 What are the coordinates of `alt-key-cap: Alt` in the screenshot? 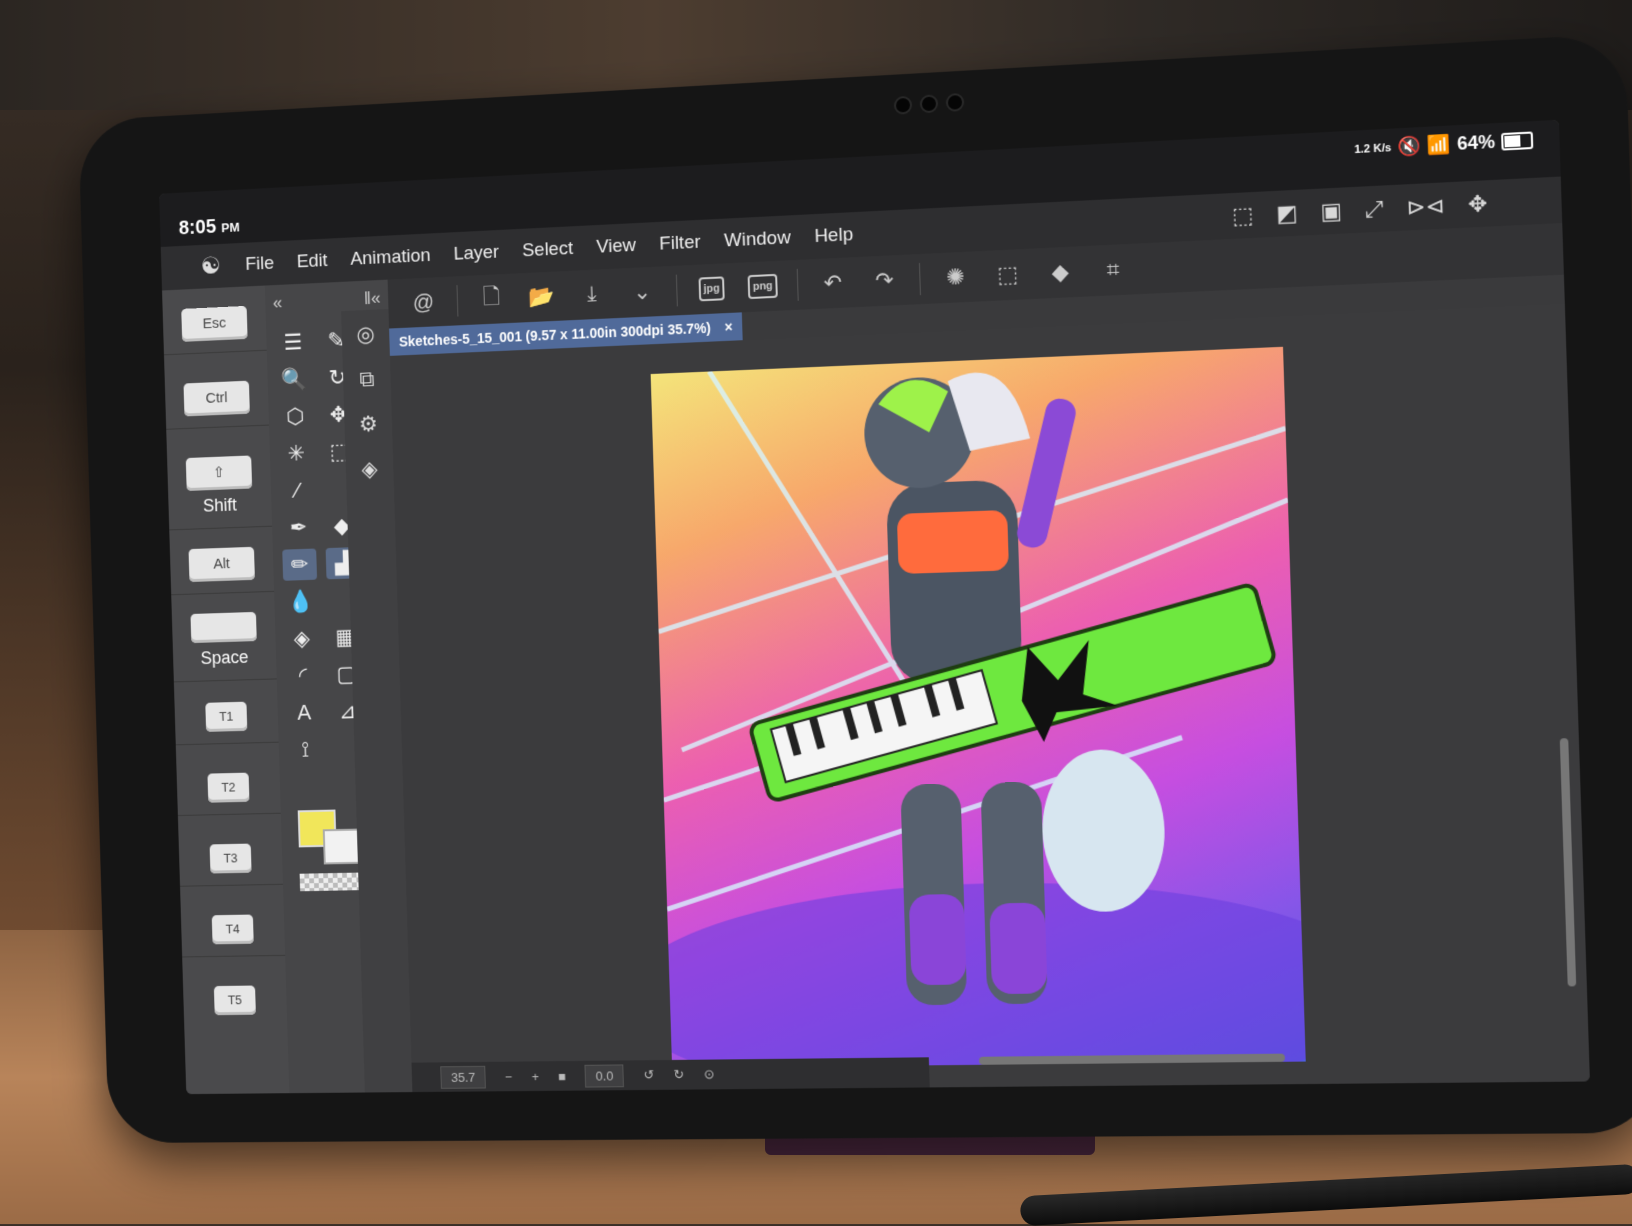 It's located at (221, 564).